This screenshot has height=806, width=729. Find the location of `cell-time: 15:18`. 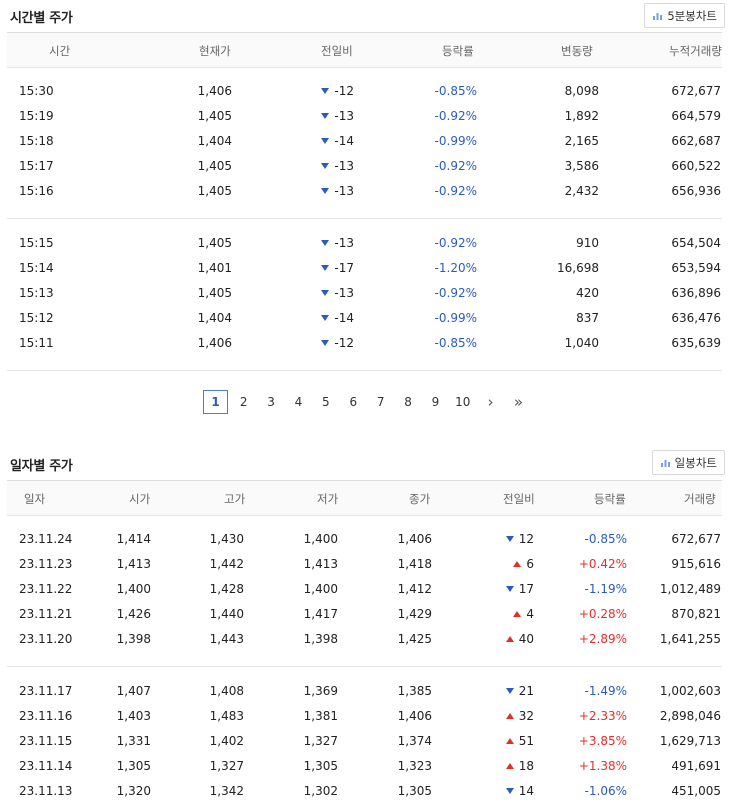

cell-time: 15:18 is located at coordinates (36, 141).